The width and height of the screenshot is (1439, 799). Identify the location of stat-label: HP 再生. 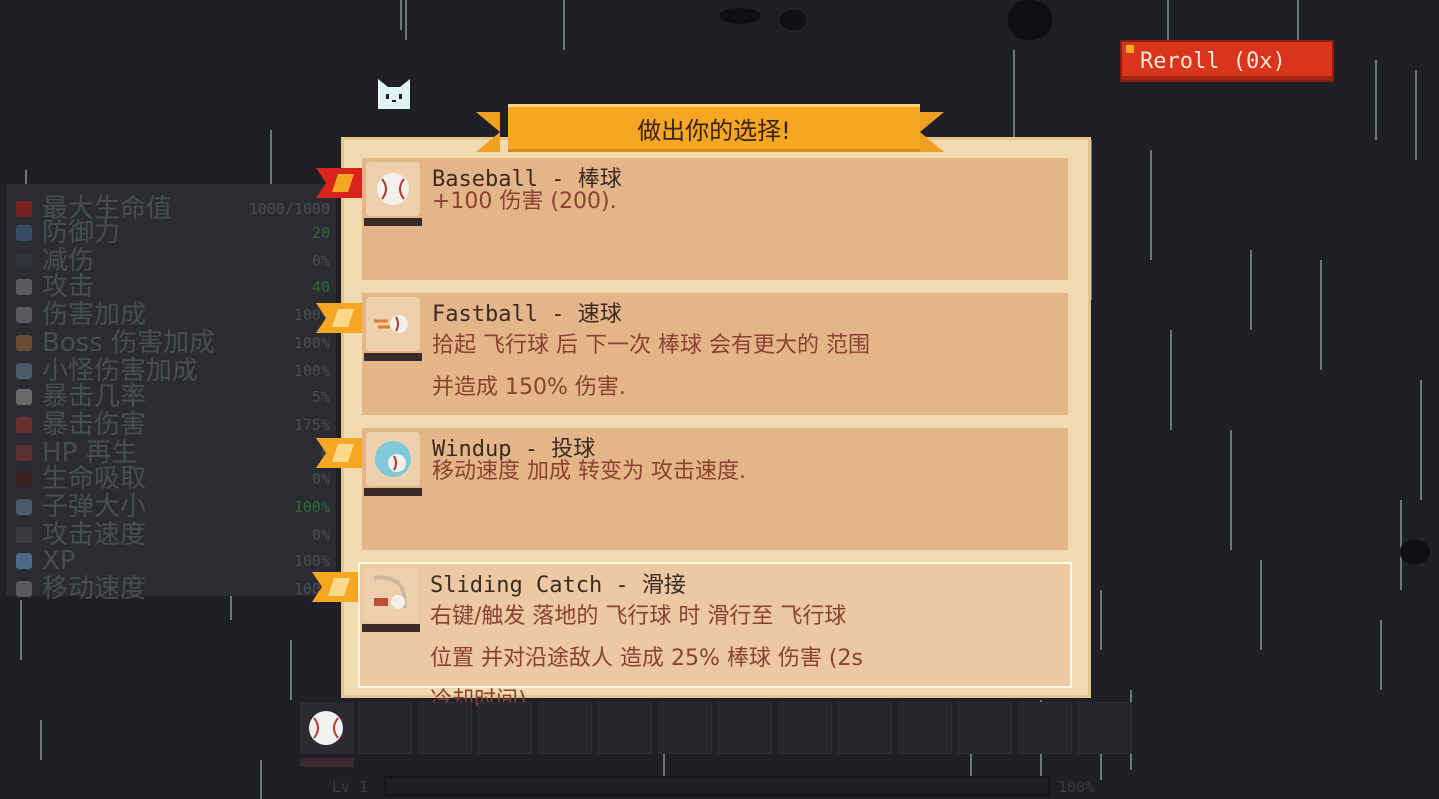
(90, 453).